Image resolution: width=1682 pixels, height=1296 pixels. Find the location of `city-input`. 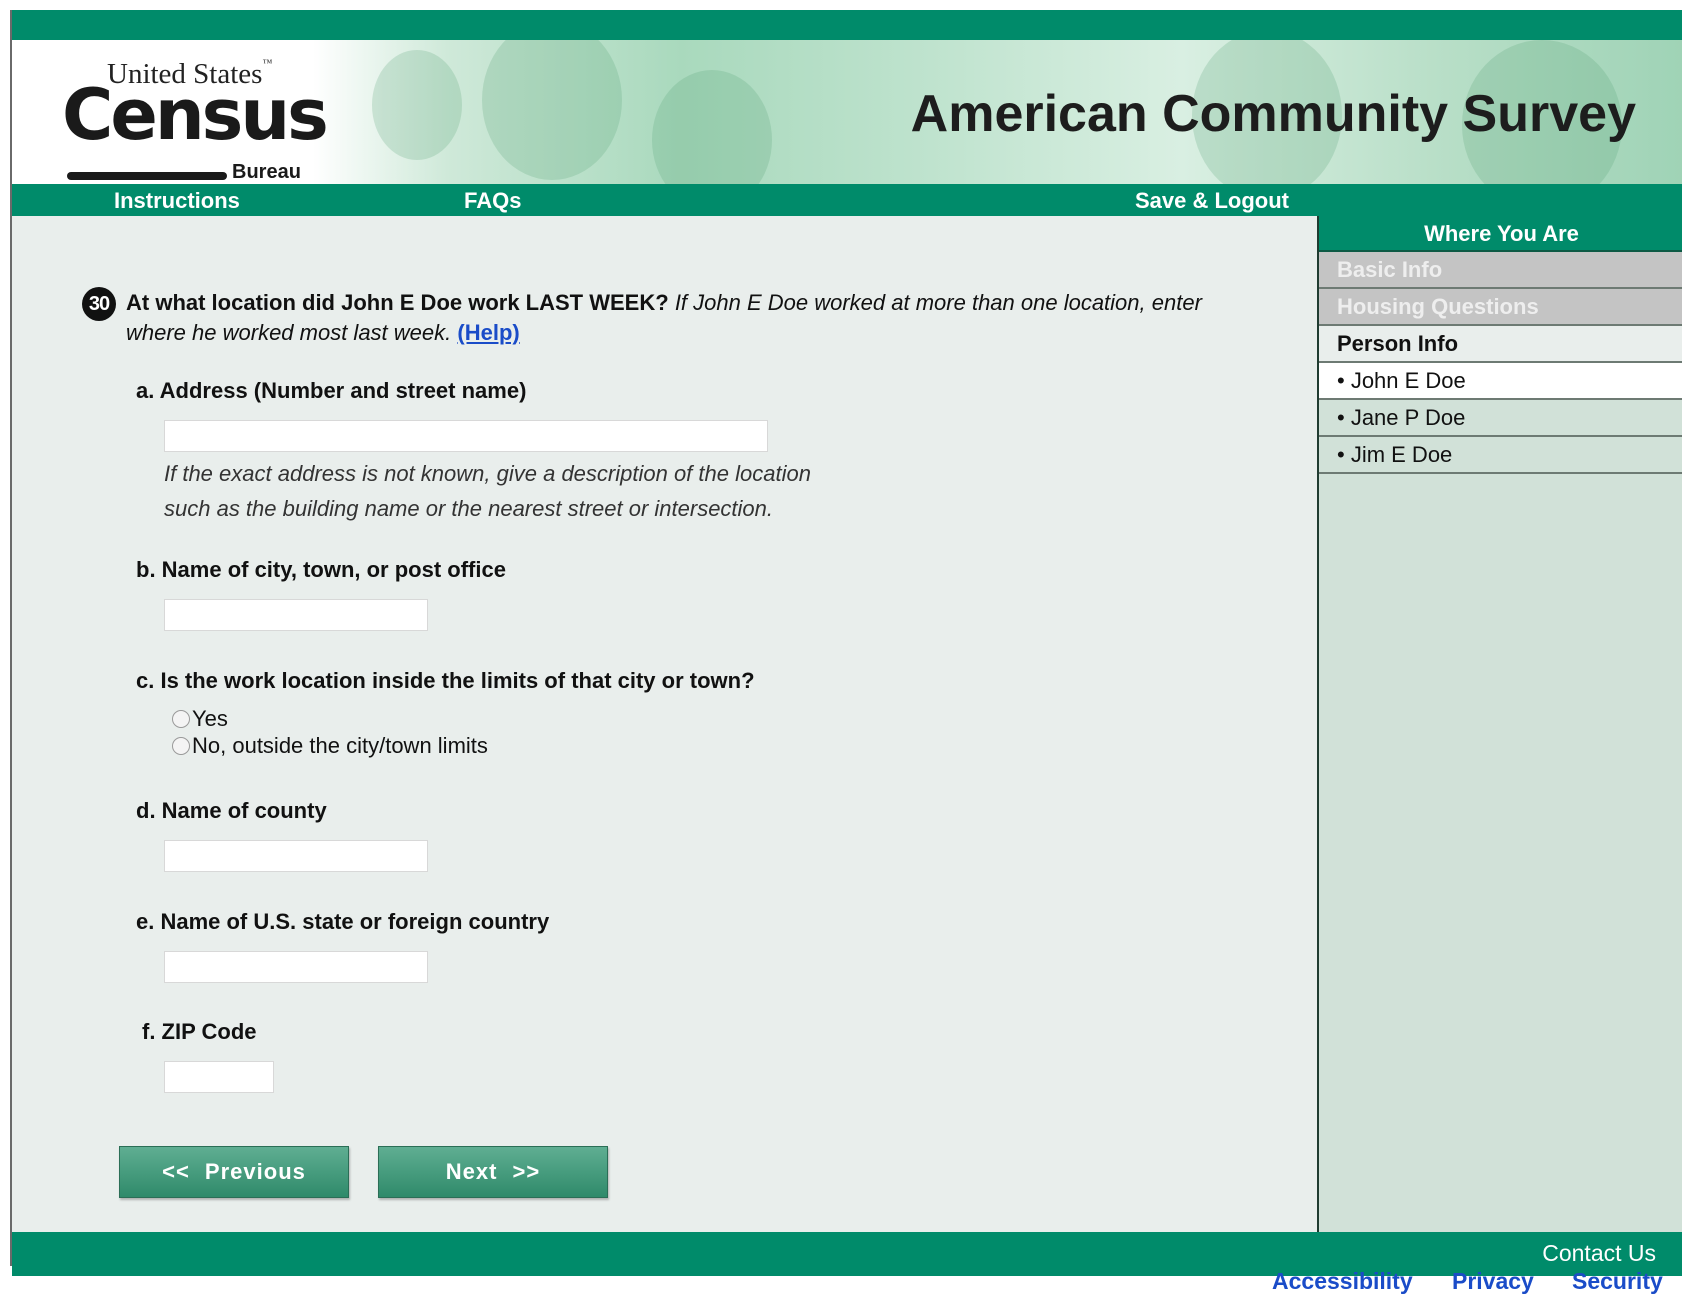

city-input is located at coordinates (296, 615).